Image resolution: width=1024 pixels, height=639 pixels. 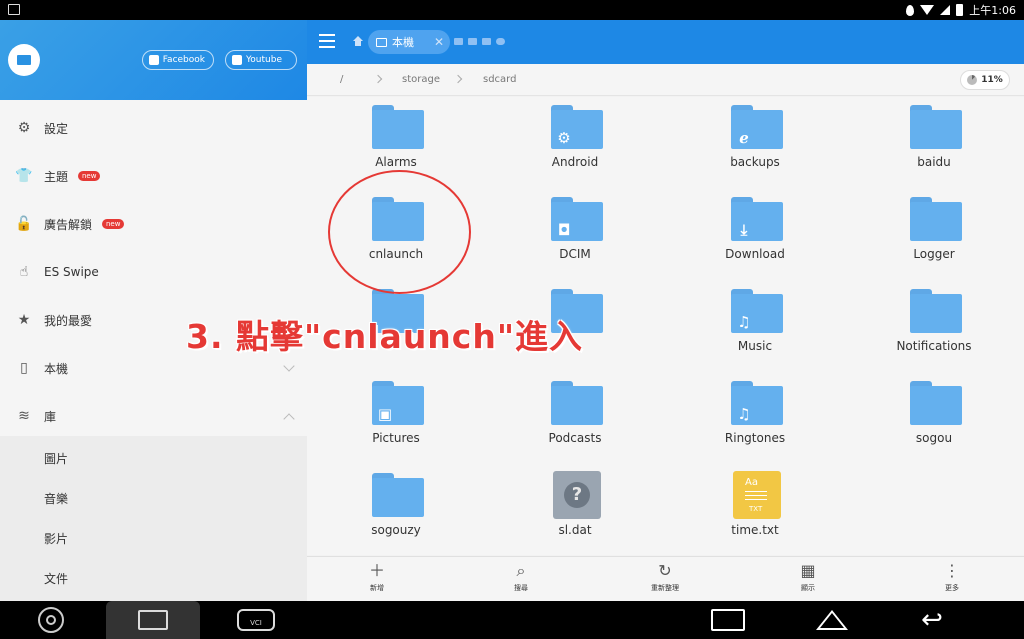 I want to click on facebook-button: Facebook, so click(x=178, y=60).